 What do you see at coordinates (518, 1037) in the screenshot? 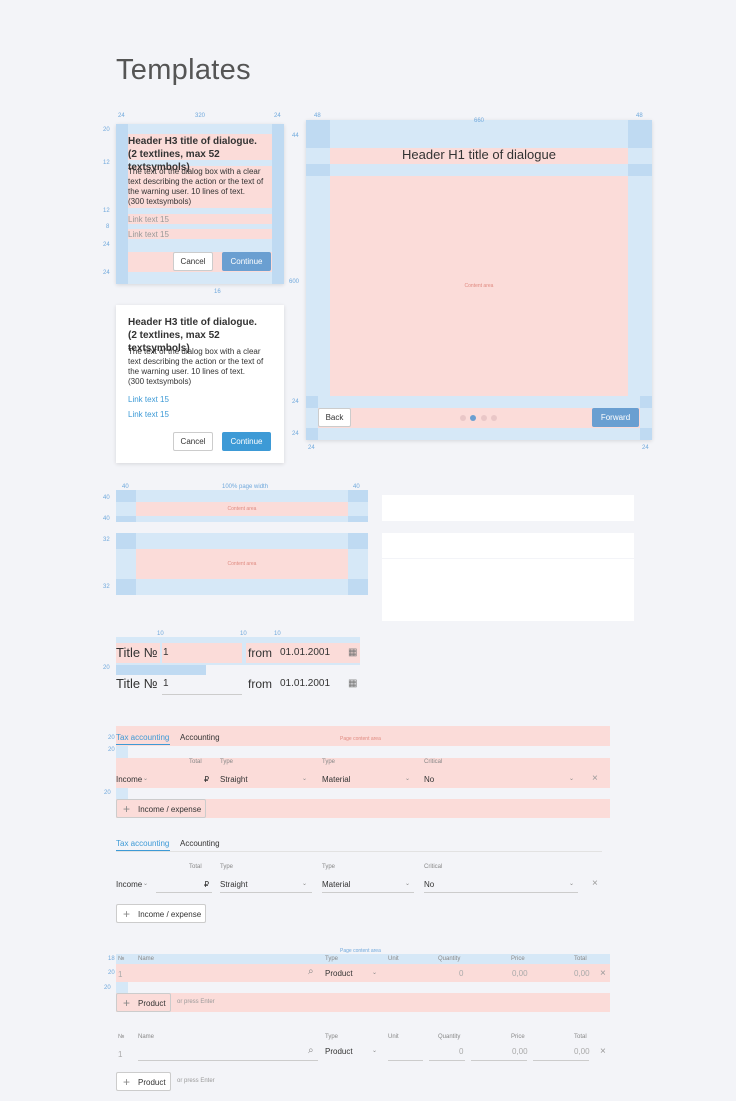
I see `column-header: Price` at bounding box center [518, 1037].